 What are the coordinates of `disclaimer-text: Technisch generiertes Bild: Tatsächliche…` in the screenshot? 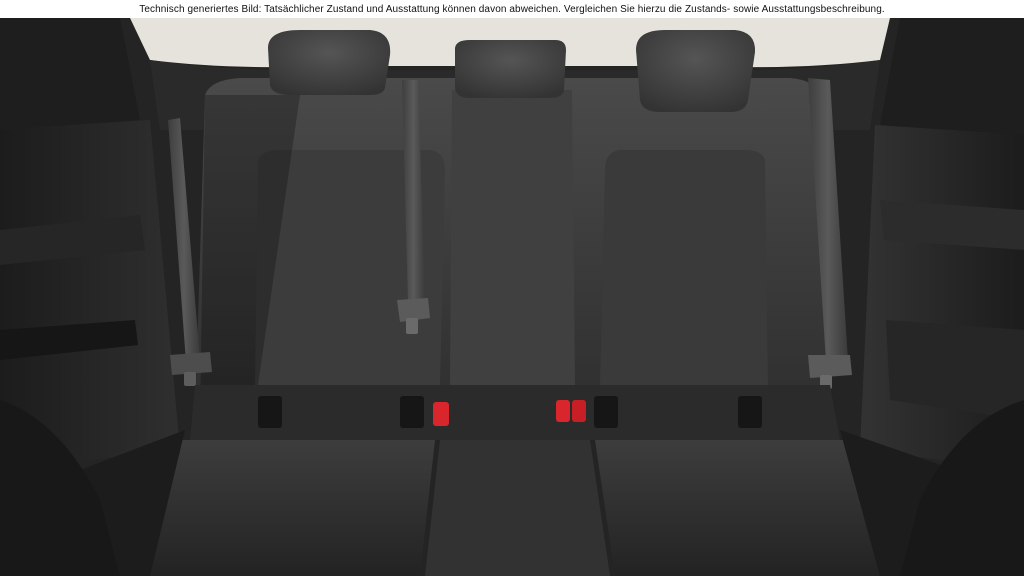 It's located at (512, 9).